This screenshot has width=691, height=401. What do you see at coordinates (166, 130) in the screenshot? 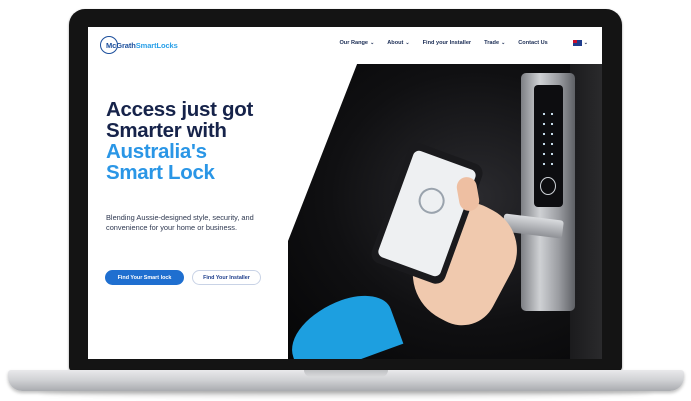
I see `hero-title-line2: Smarter with` at bounding box center [166, 130].